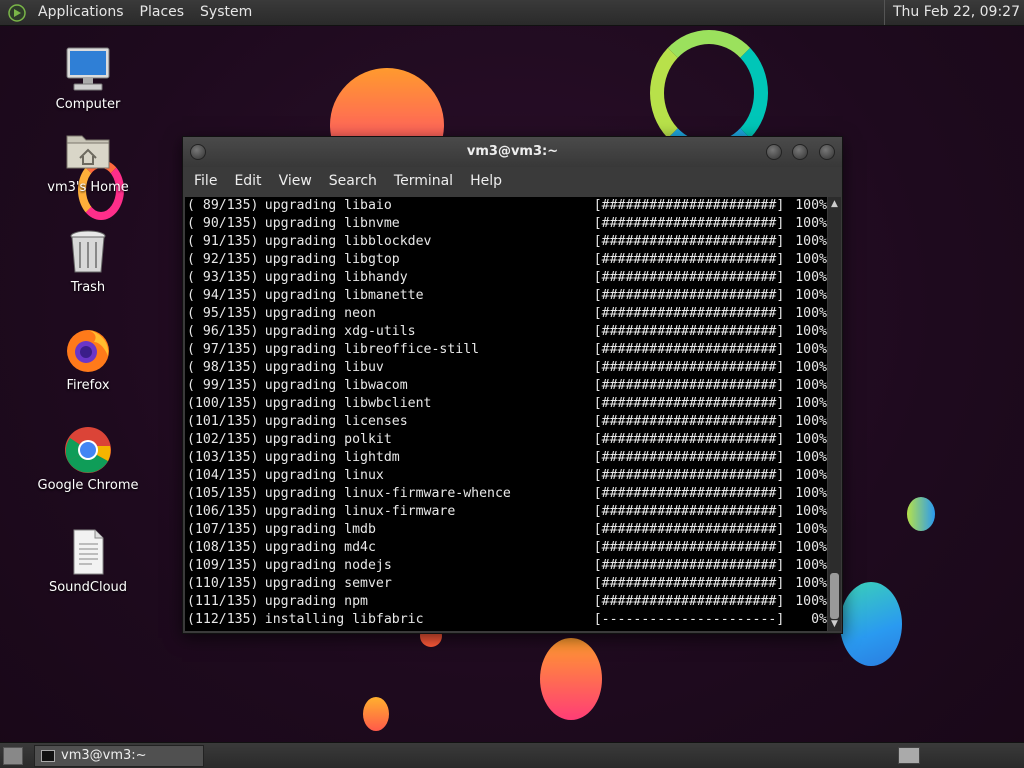 This screenshot has width=1024, height=768. What do you see at coordinates (162, 12) in the screenshot?
I see `places-menu: Places` at bounding box center [162, 12].